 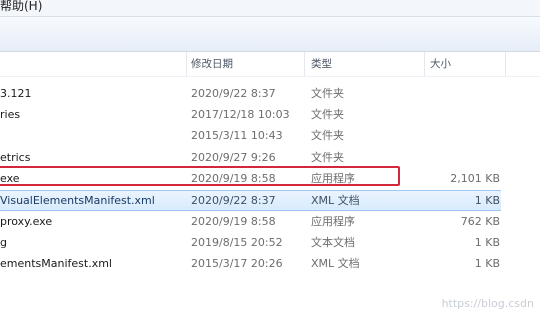 What do you see at coordinates (93, 135) in the screenshot?
I see `file-name` at bounding box center [93, 135].